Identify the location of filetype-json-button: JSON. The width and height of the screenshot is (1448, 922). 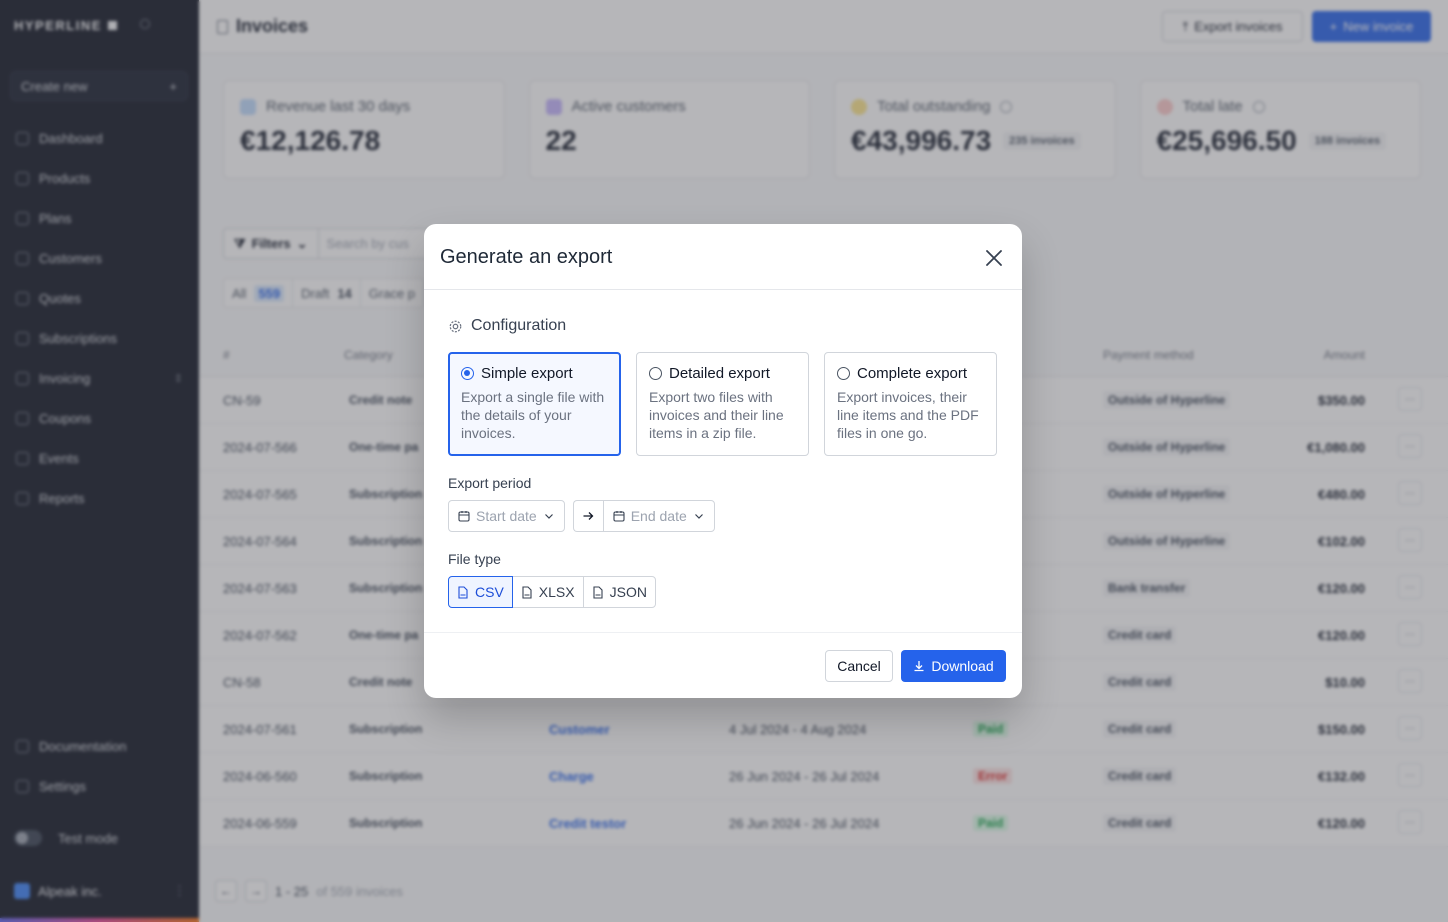
(619, 592).